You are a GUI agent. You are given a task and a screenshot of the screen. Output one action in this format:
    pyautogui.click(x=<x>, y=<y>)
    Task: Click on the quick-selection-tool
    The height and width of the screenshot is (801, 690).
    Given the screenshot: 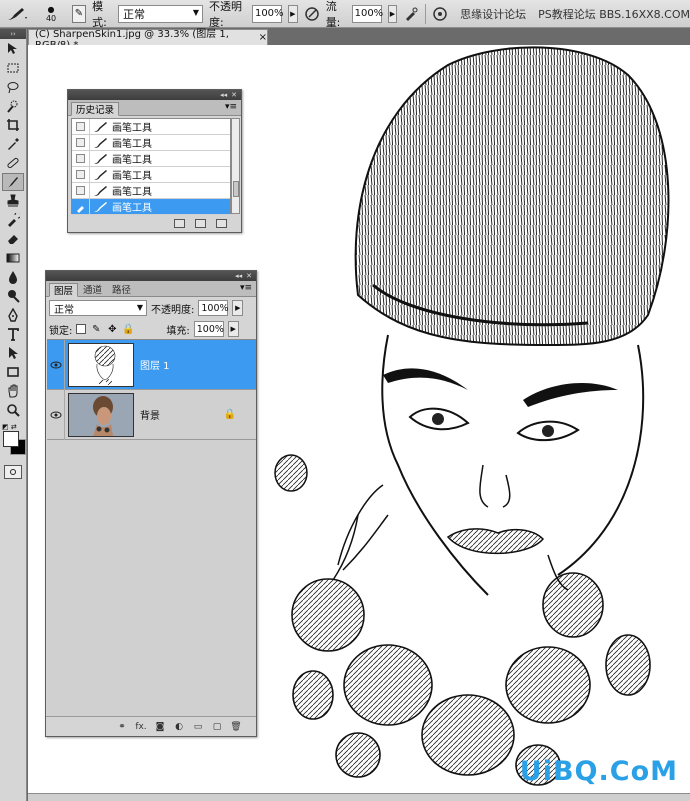 What is the action you would take?
    pyautogui.click(x=13, y=106)
    